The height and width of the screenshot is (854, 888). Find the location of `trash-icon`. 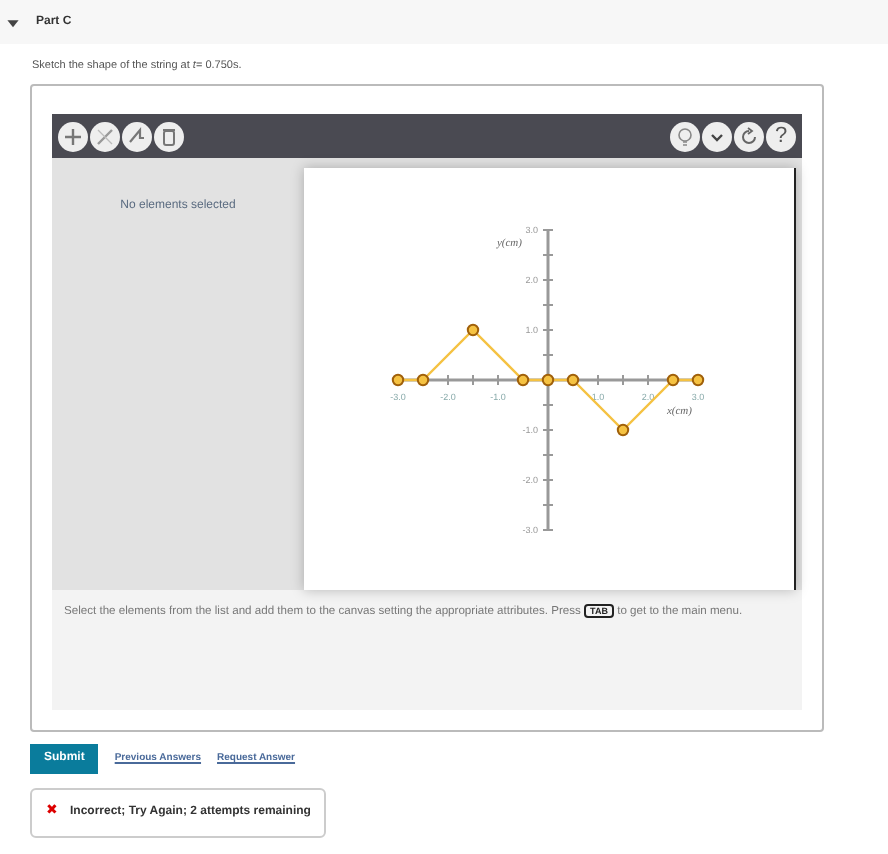

trash-icon is located at coordinates (169, 136).